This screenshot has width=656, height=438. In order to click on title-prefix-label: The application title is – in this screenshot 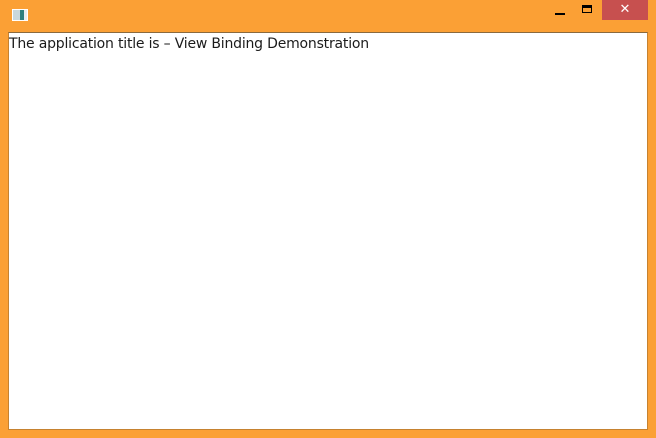, I will do `click(90, 44)`.